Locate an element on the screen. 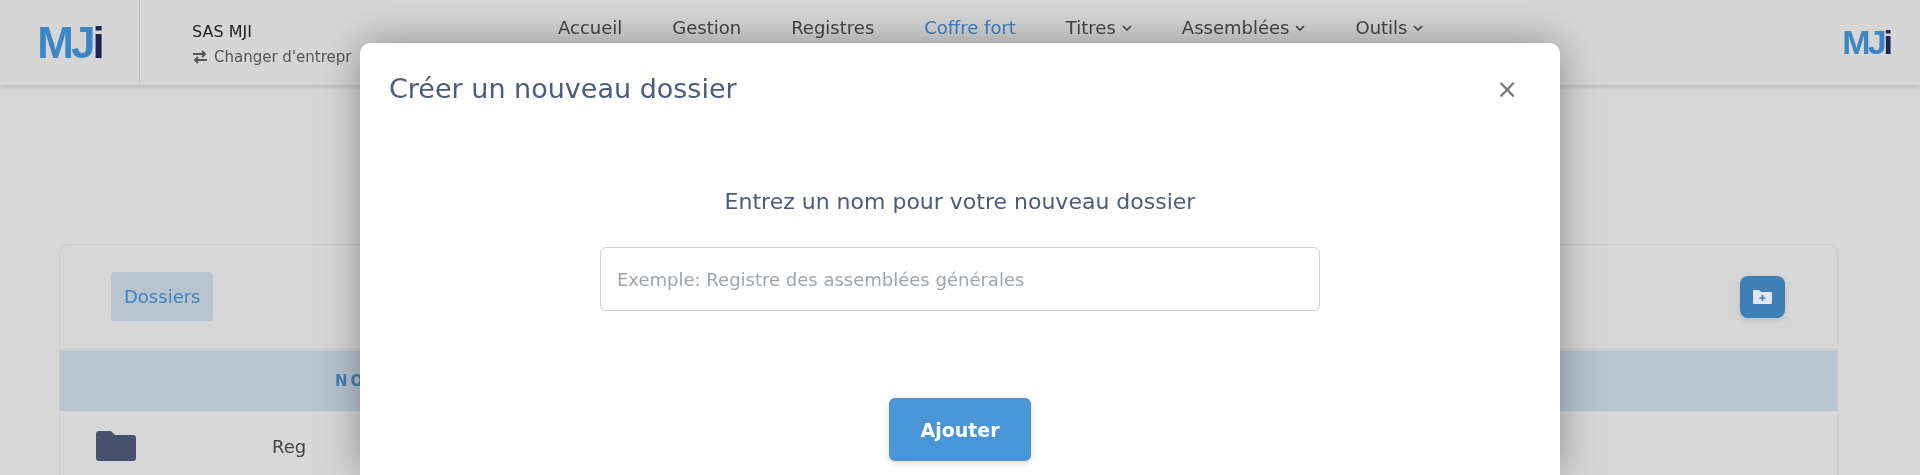  folder-name-field: Exemple: Registre des assemblées générales is located at coordinates (960, 279).